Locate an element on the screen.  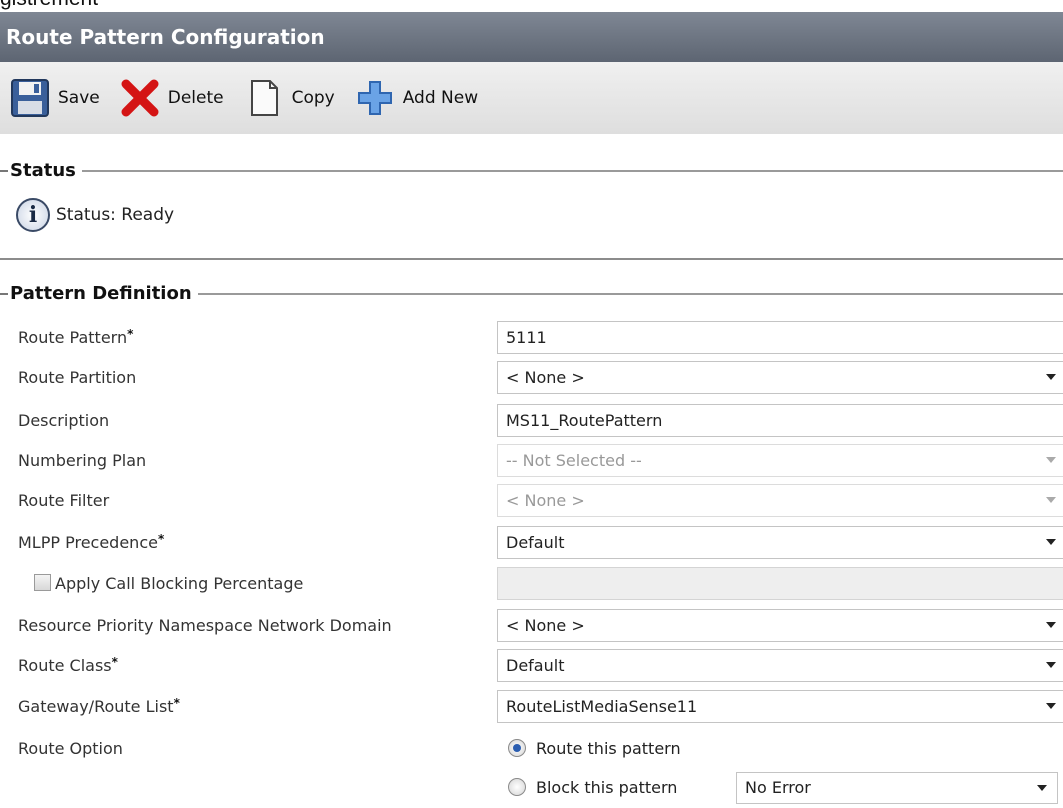
route-pattern-row: Route Pattern* 5111 is located at coordinates (531, 338).